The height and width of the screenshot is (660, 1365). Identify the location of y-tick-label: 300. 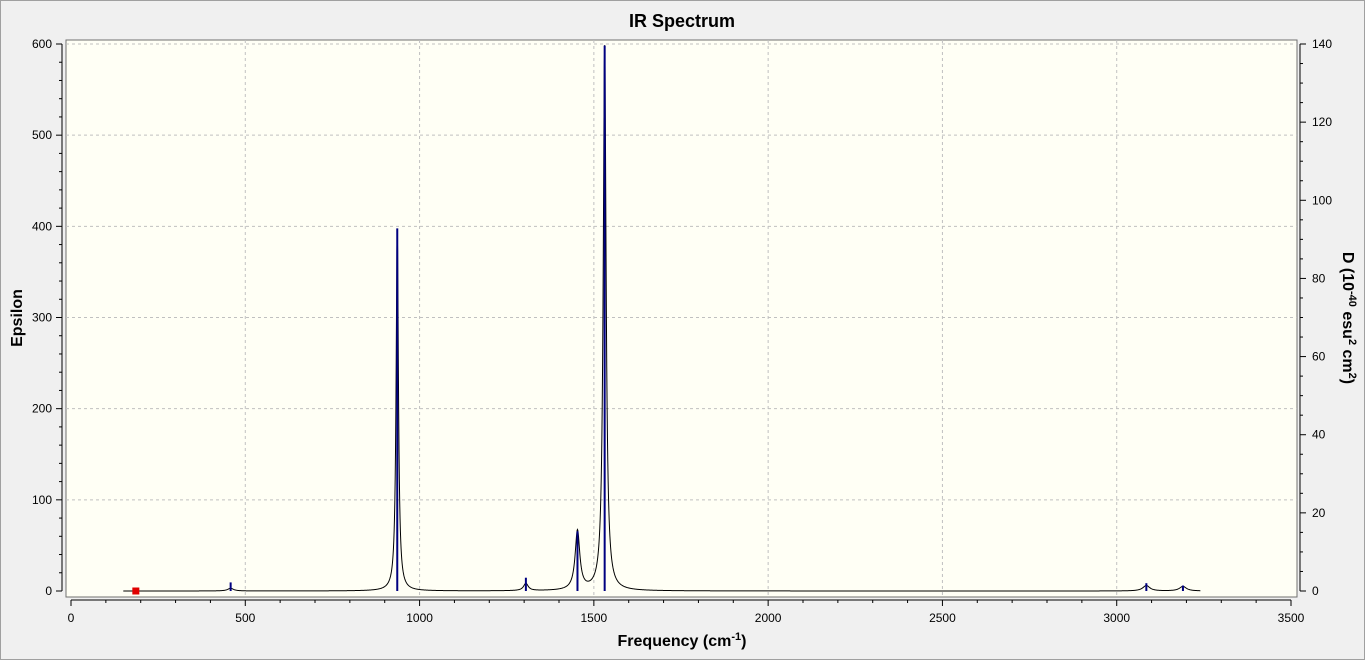
(42, 318).